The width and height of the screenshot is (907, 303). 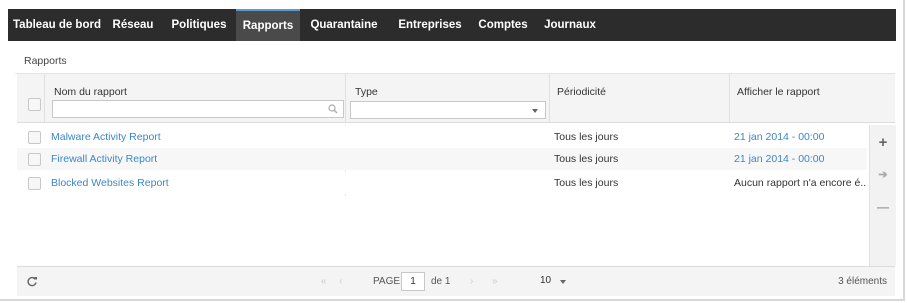 I want to click on page-total-label: de 1, so click(x=441, y=281).